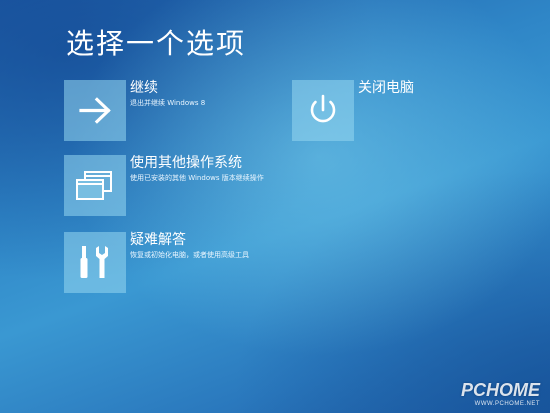  What do you see at coordinates (164, 262) in the screenshot?
I see `troubleshoot-option: 疑难解答 恢复或初始化电脑，或者使用高级工具` at bounding box center [164, 262].